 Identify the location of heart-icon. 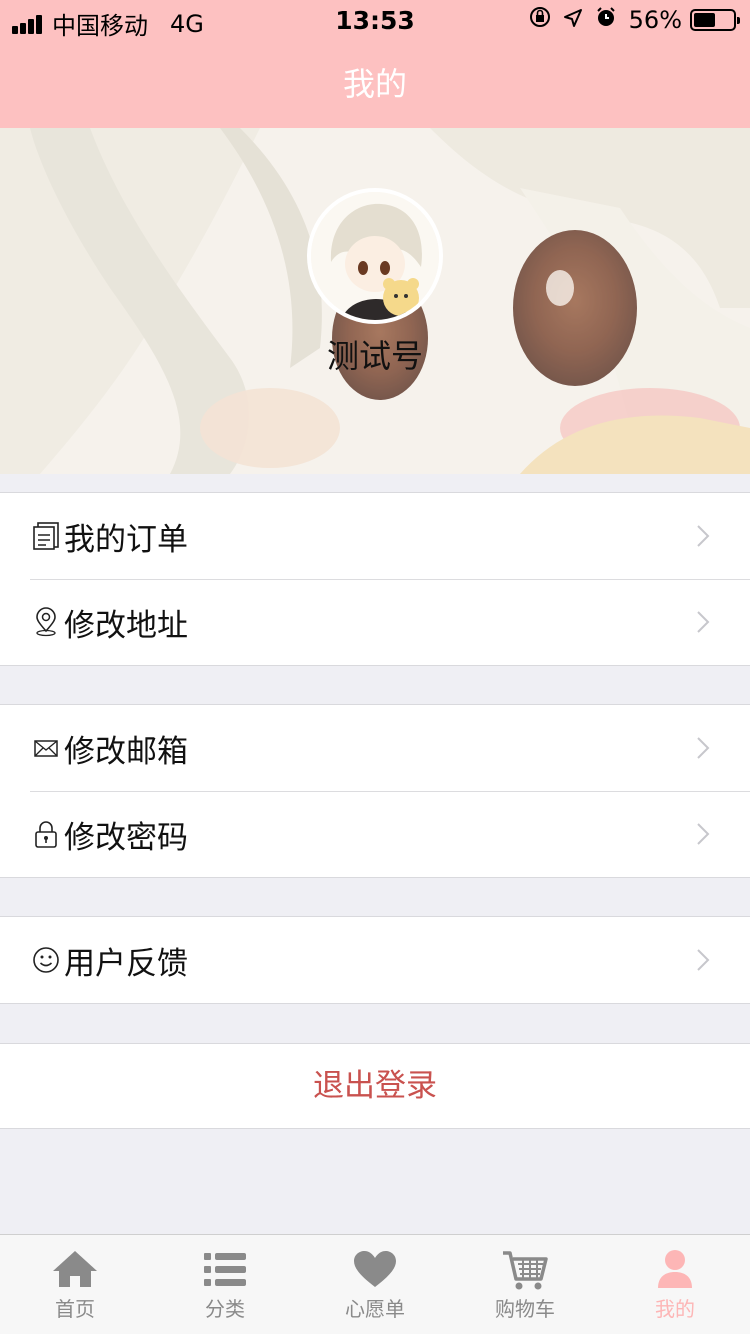
(375, 1269).